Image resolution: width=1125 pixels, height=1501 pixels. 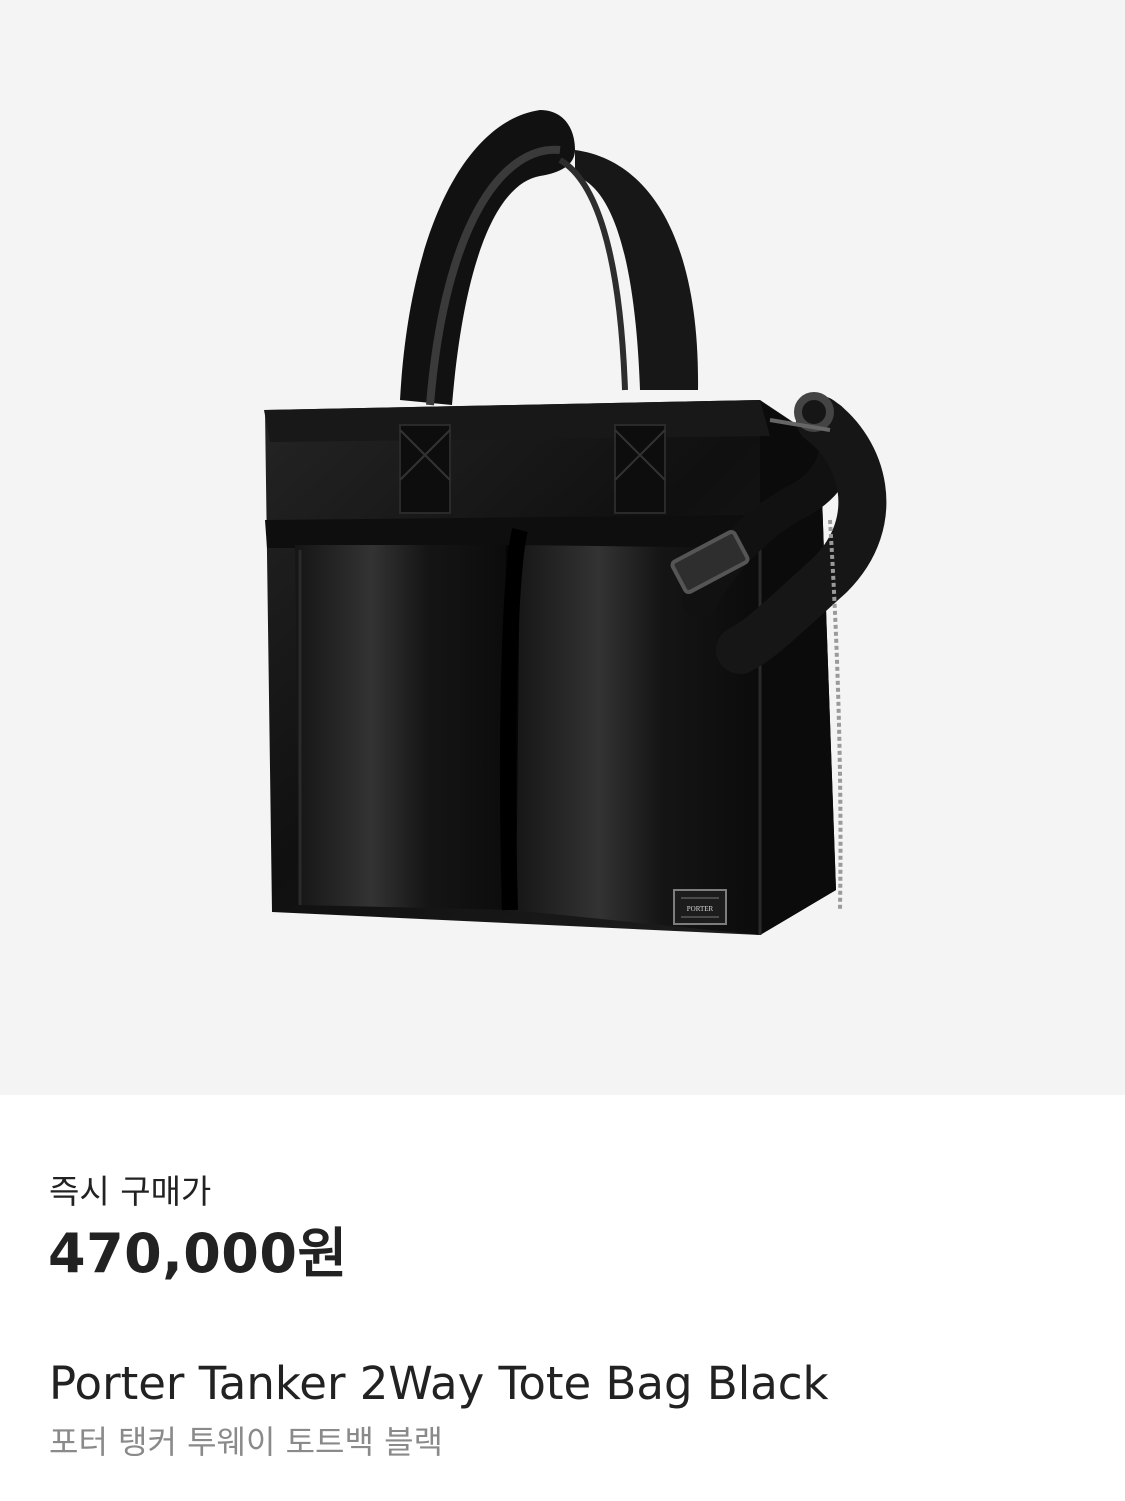 I want to click on price-value: 470,000원, so click(x=198, y=1253).